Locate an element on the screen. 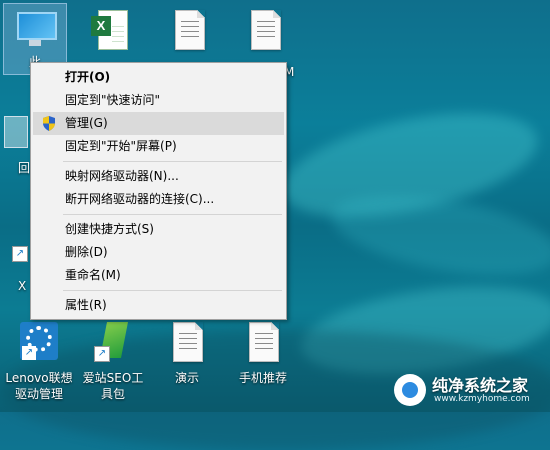 This screenshot has width=550, height=450. doc-file-1-icon is located at coordinates (189, 33).